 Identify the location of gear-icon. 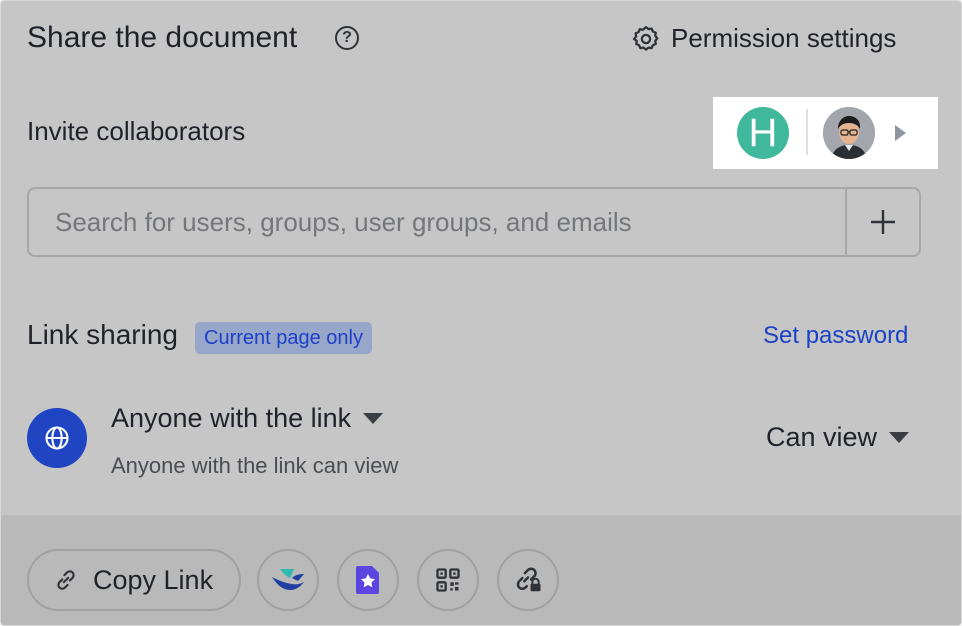
(646, 38).